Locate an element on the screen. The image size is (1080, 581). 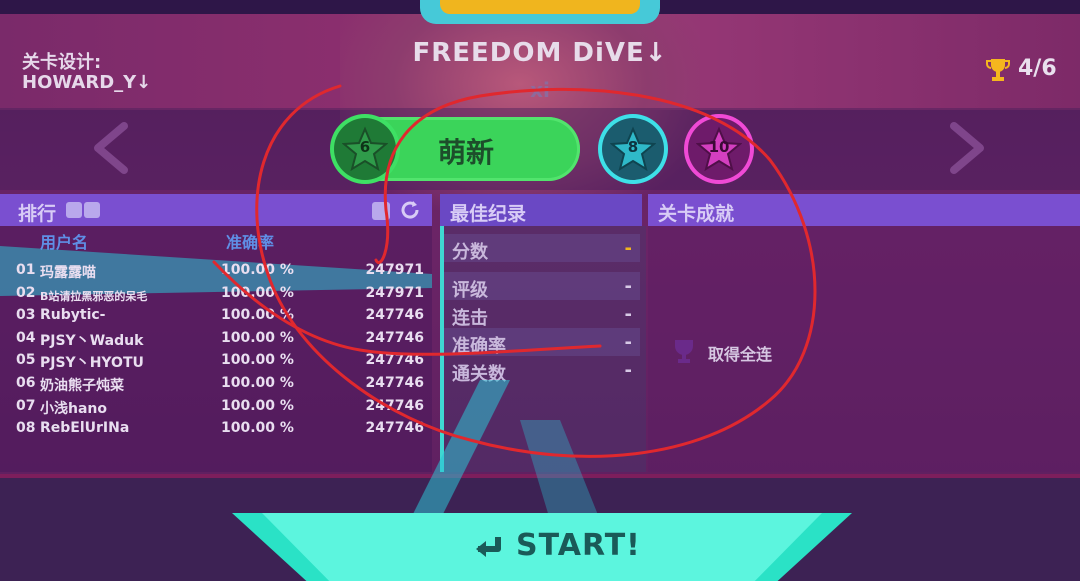
difficulty-hard-button: 10 is located at coordinates (719, 149).